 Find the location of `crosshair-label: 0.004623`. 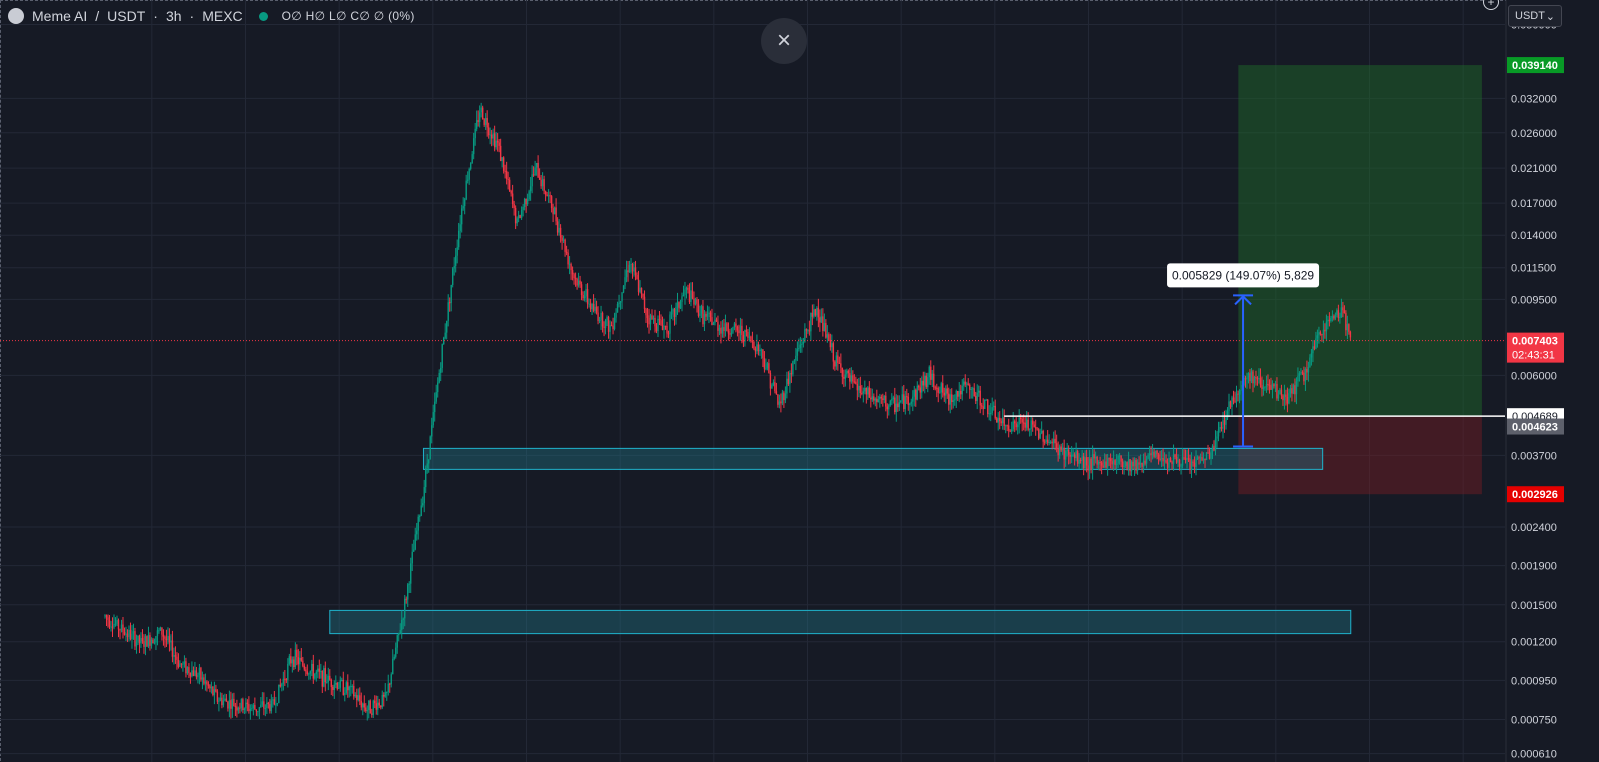

crosshair-label: 0.004623 is located at coordinates (1535, 428).